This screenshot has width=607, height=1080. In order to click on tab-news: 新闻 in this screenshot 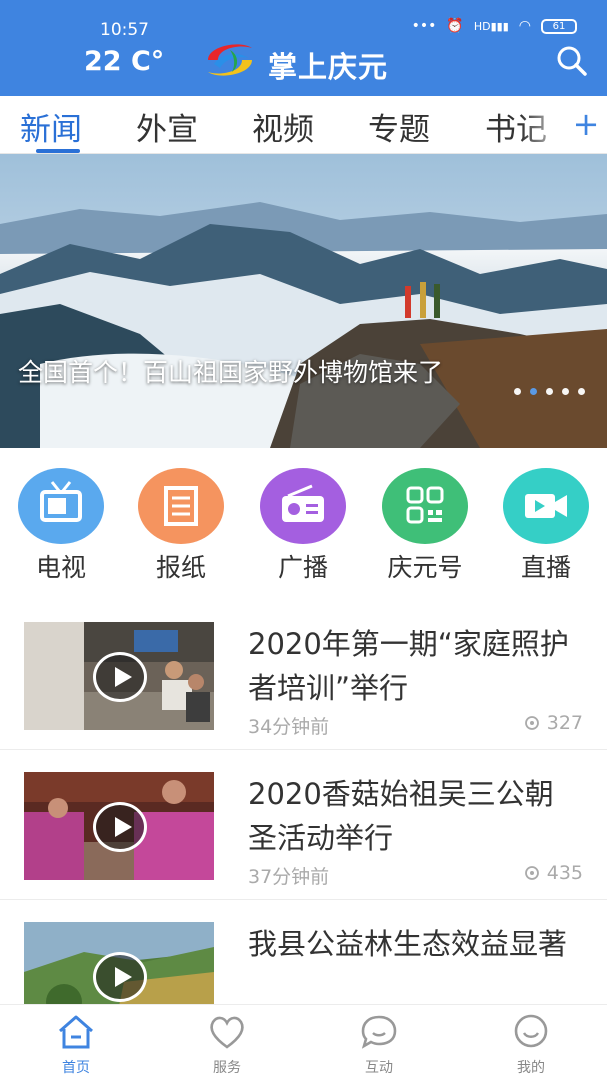, I will do `click(51, 126)`.